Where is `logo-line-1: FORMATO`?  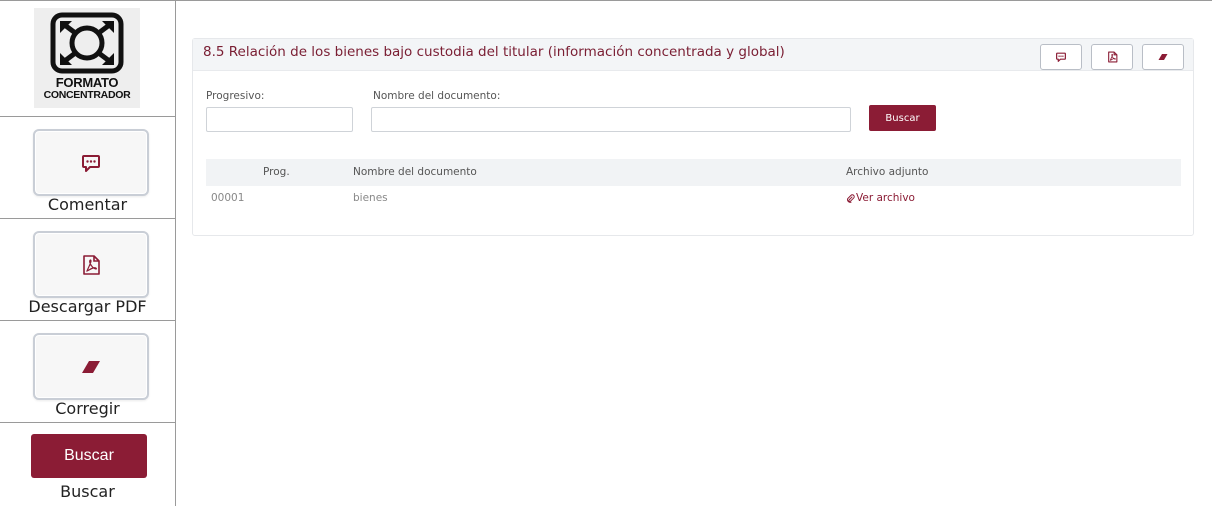 logo-line-1: FORMATO is located at coordinates (87, 82).